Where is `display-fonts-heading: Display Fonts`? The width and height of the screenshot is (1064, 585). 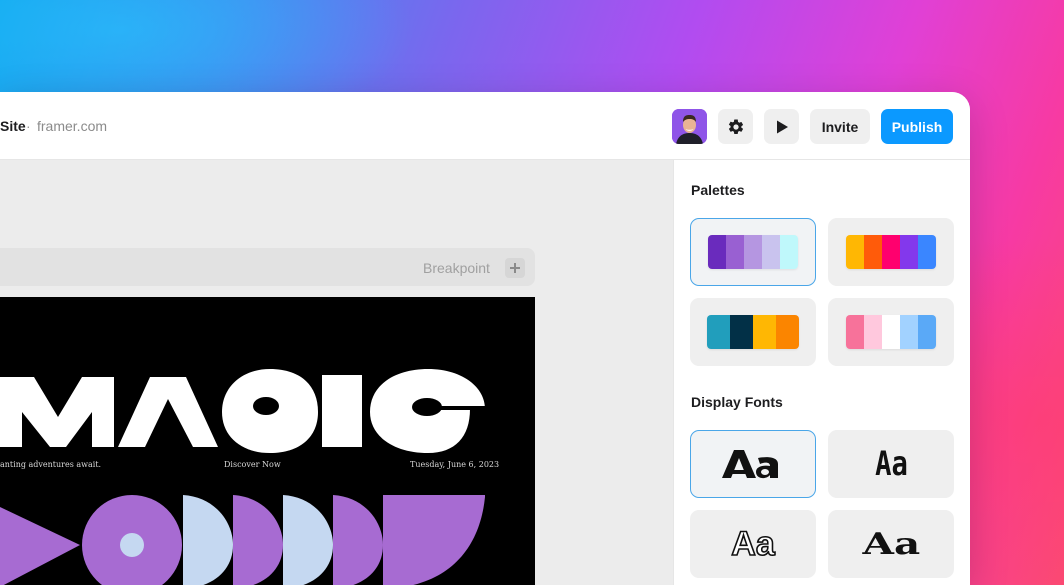
display-fonts-heading: Display Fonts is located at coordinates (737, 402).